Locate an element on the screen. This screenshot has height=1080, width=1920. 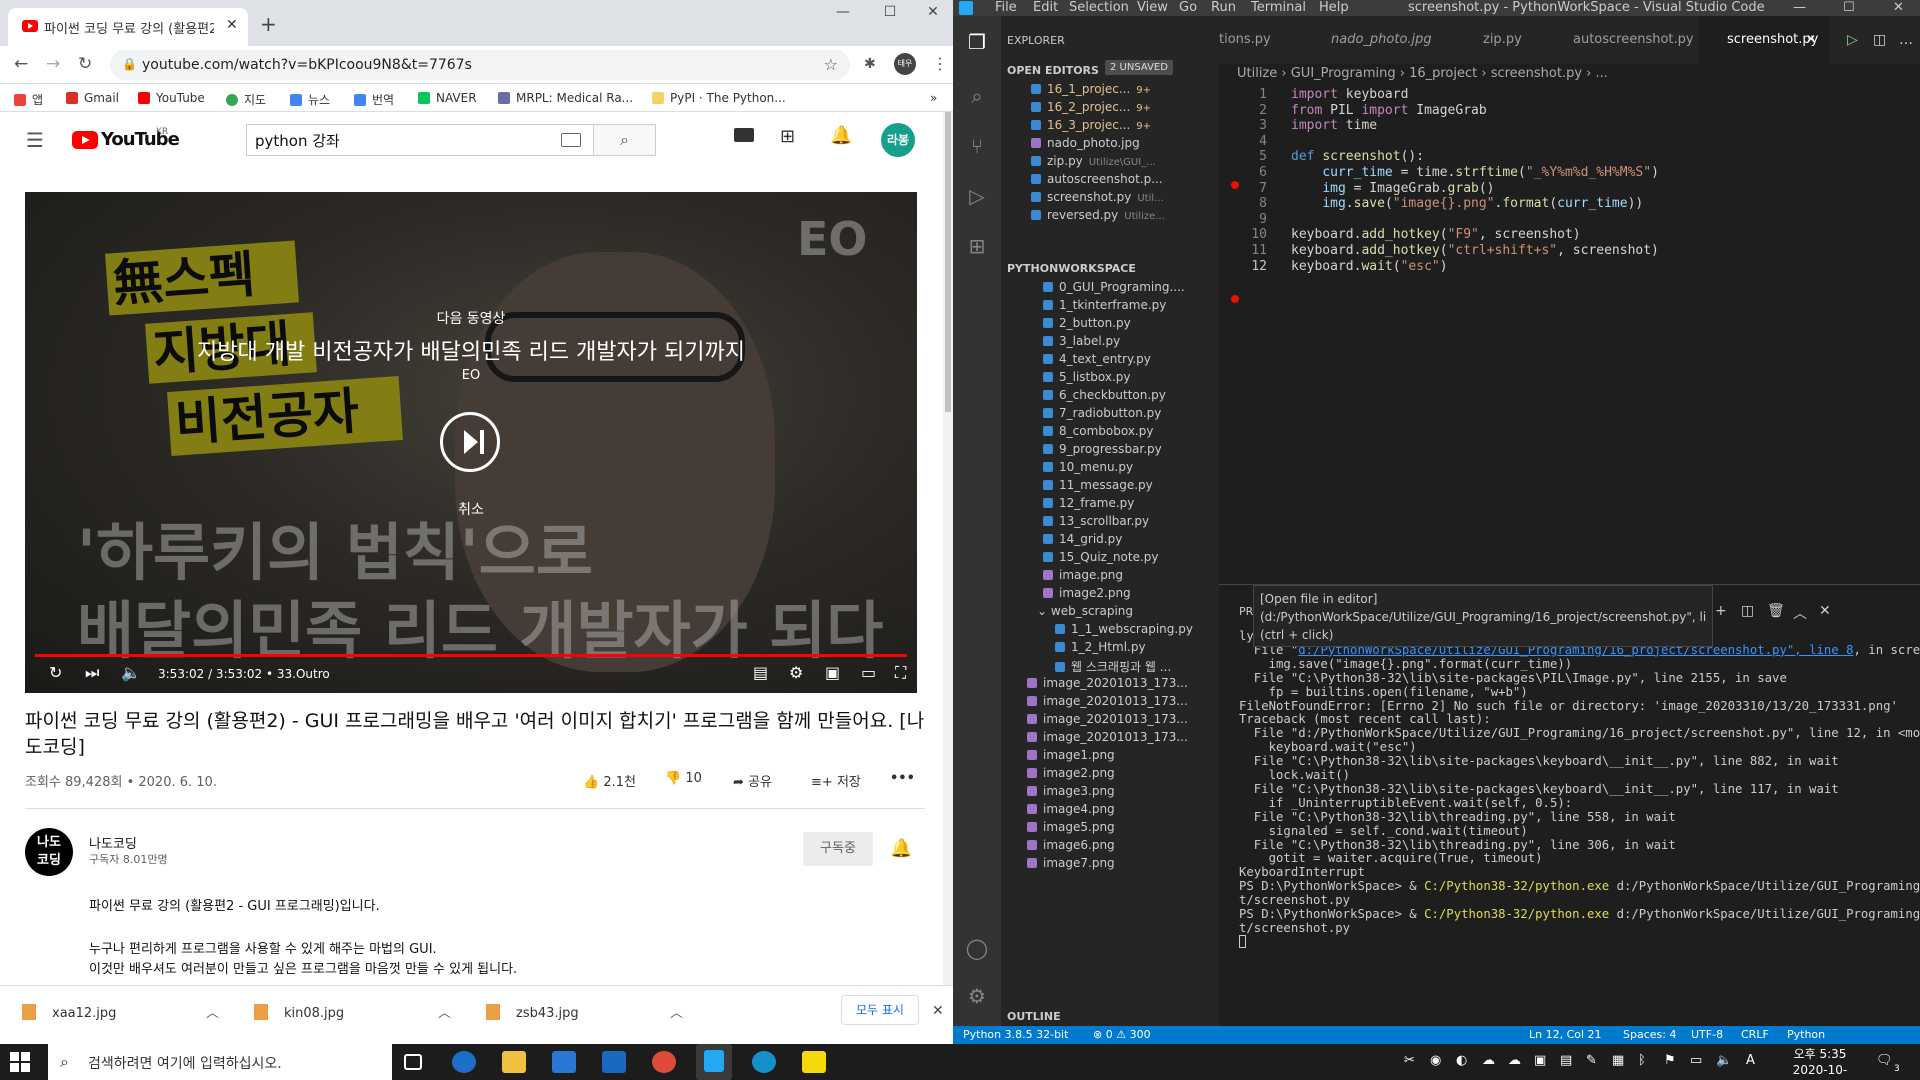
file-tree-item: 6_checkbutton.py is located at coordinates (1131, 395).